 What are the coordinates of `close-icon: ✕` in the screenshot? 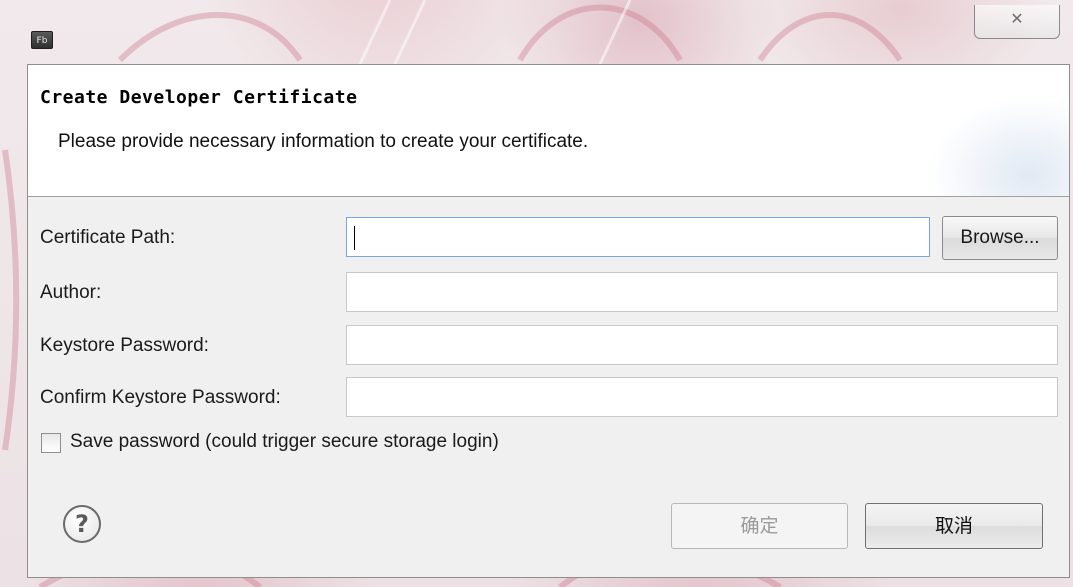 It's located at (1017, 19).